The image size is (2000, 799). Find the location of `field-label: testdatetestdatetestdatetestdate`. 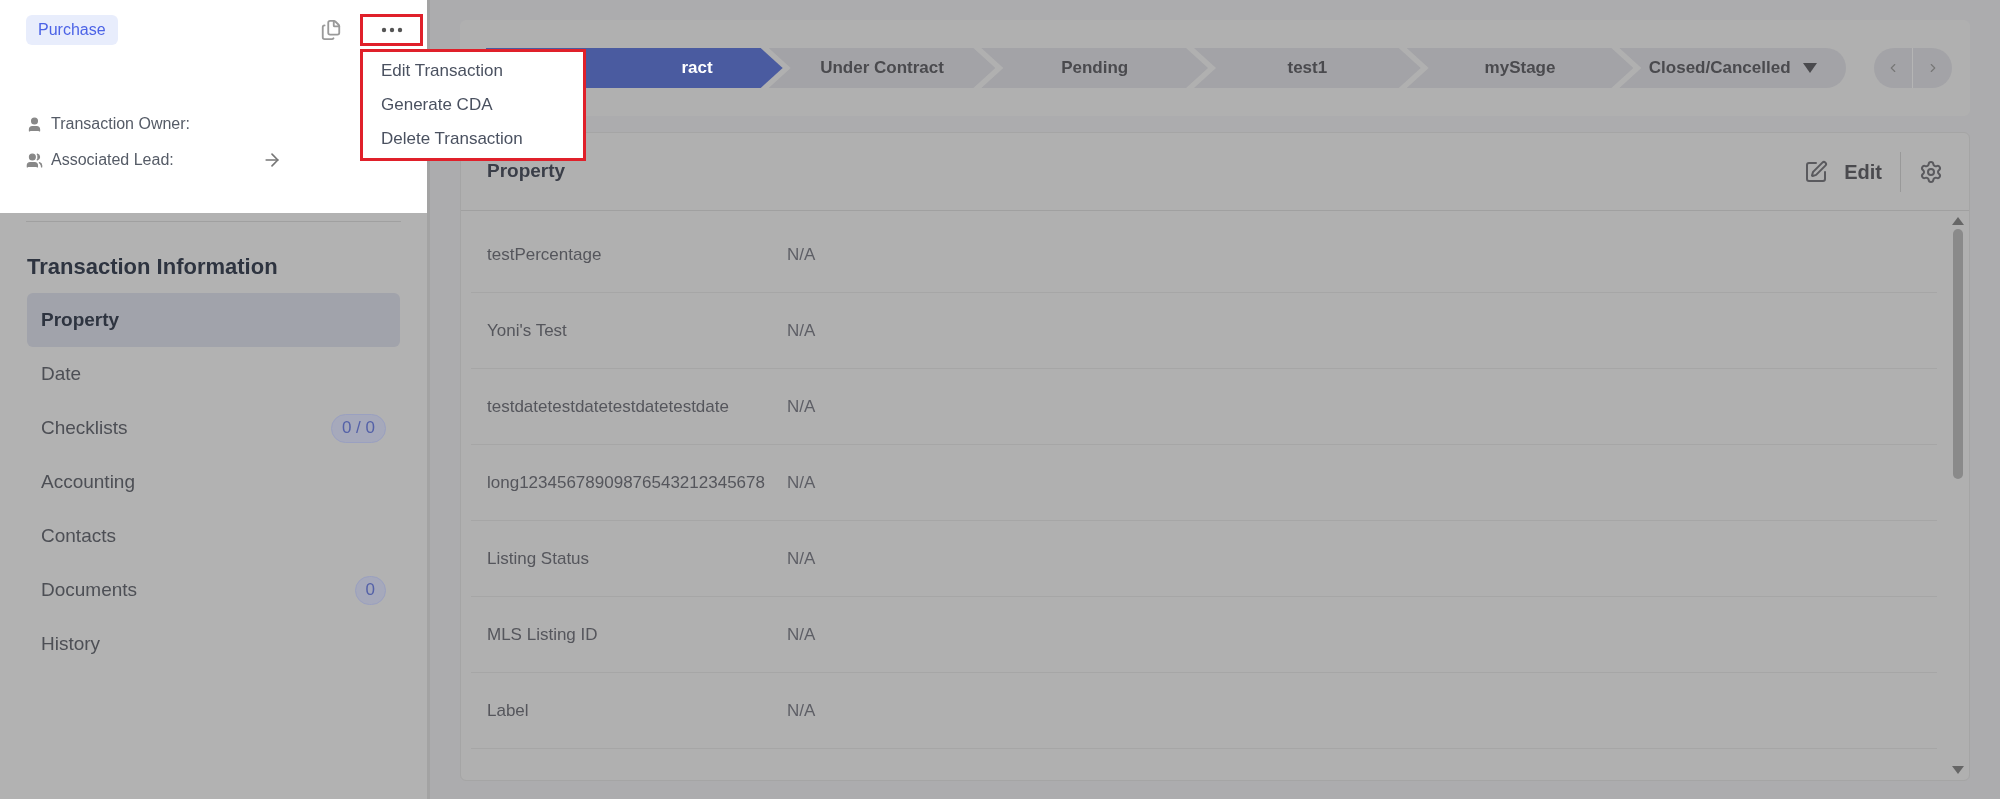

field-label: testdatetestdatetestdatetestdate is located at coordinates (608, 406).